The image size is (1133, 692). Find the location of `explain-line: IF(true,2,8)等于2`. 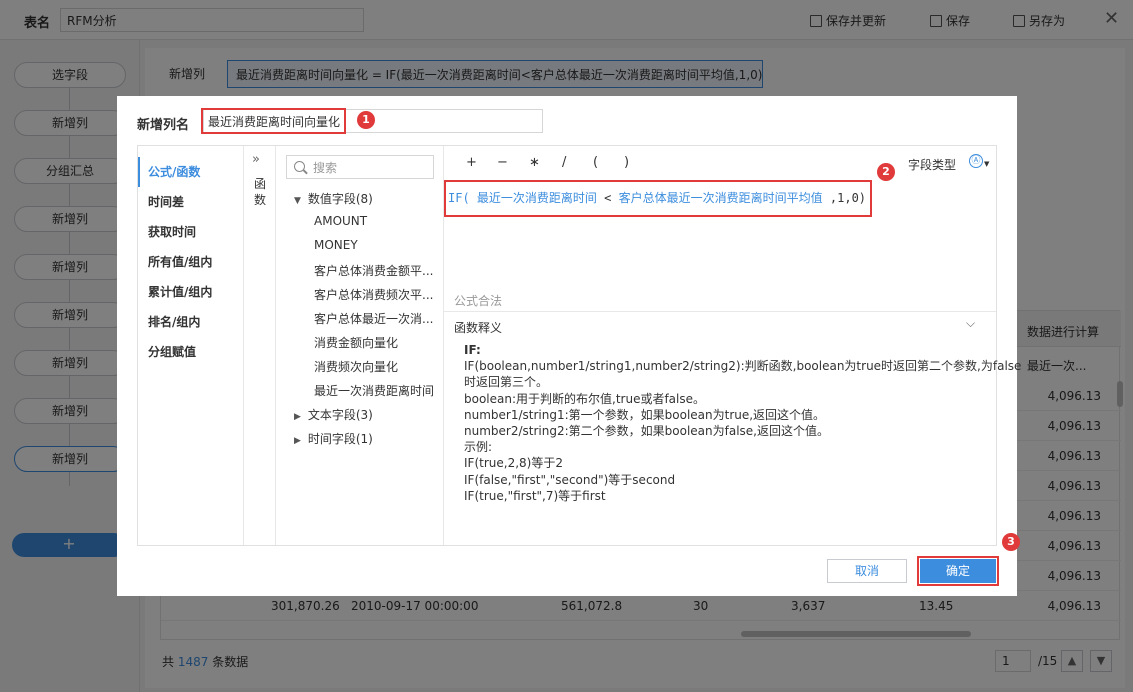

explain-line: IF(true,2,8)等于2 is located at coordinates (513, 463).